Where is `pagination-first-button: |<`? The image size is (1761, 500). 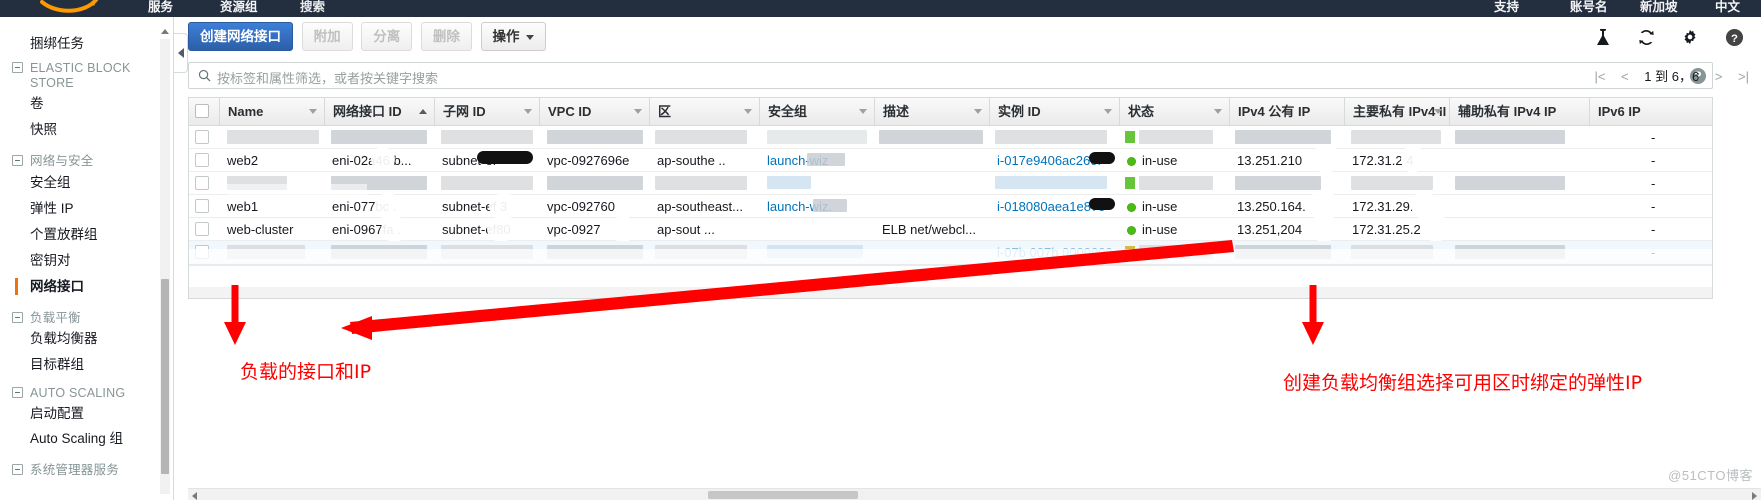
pagination-first-button: |< is located at coordinates (1599, 76).